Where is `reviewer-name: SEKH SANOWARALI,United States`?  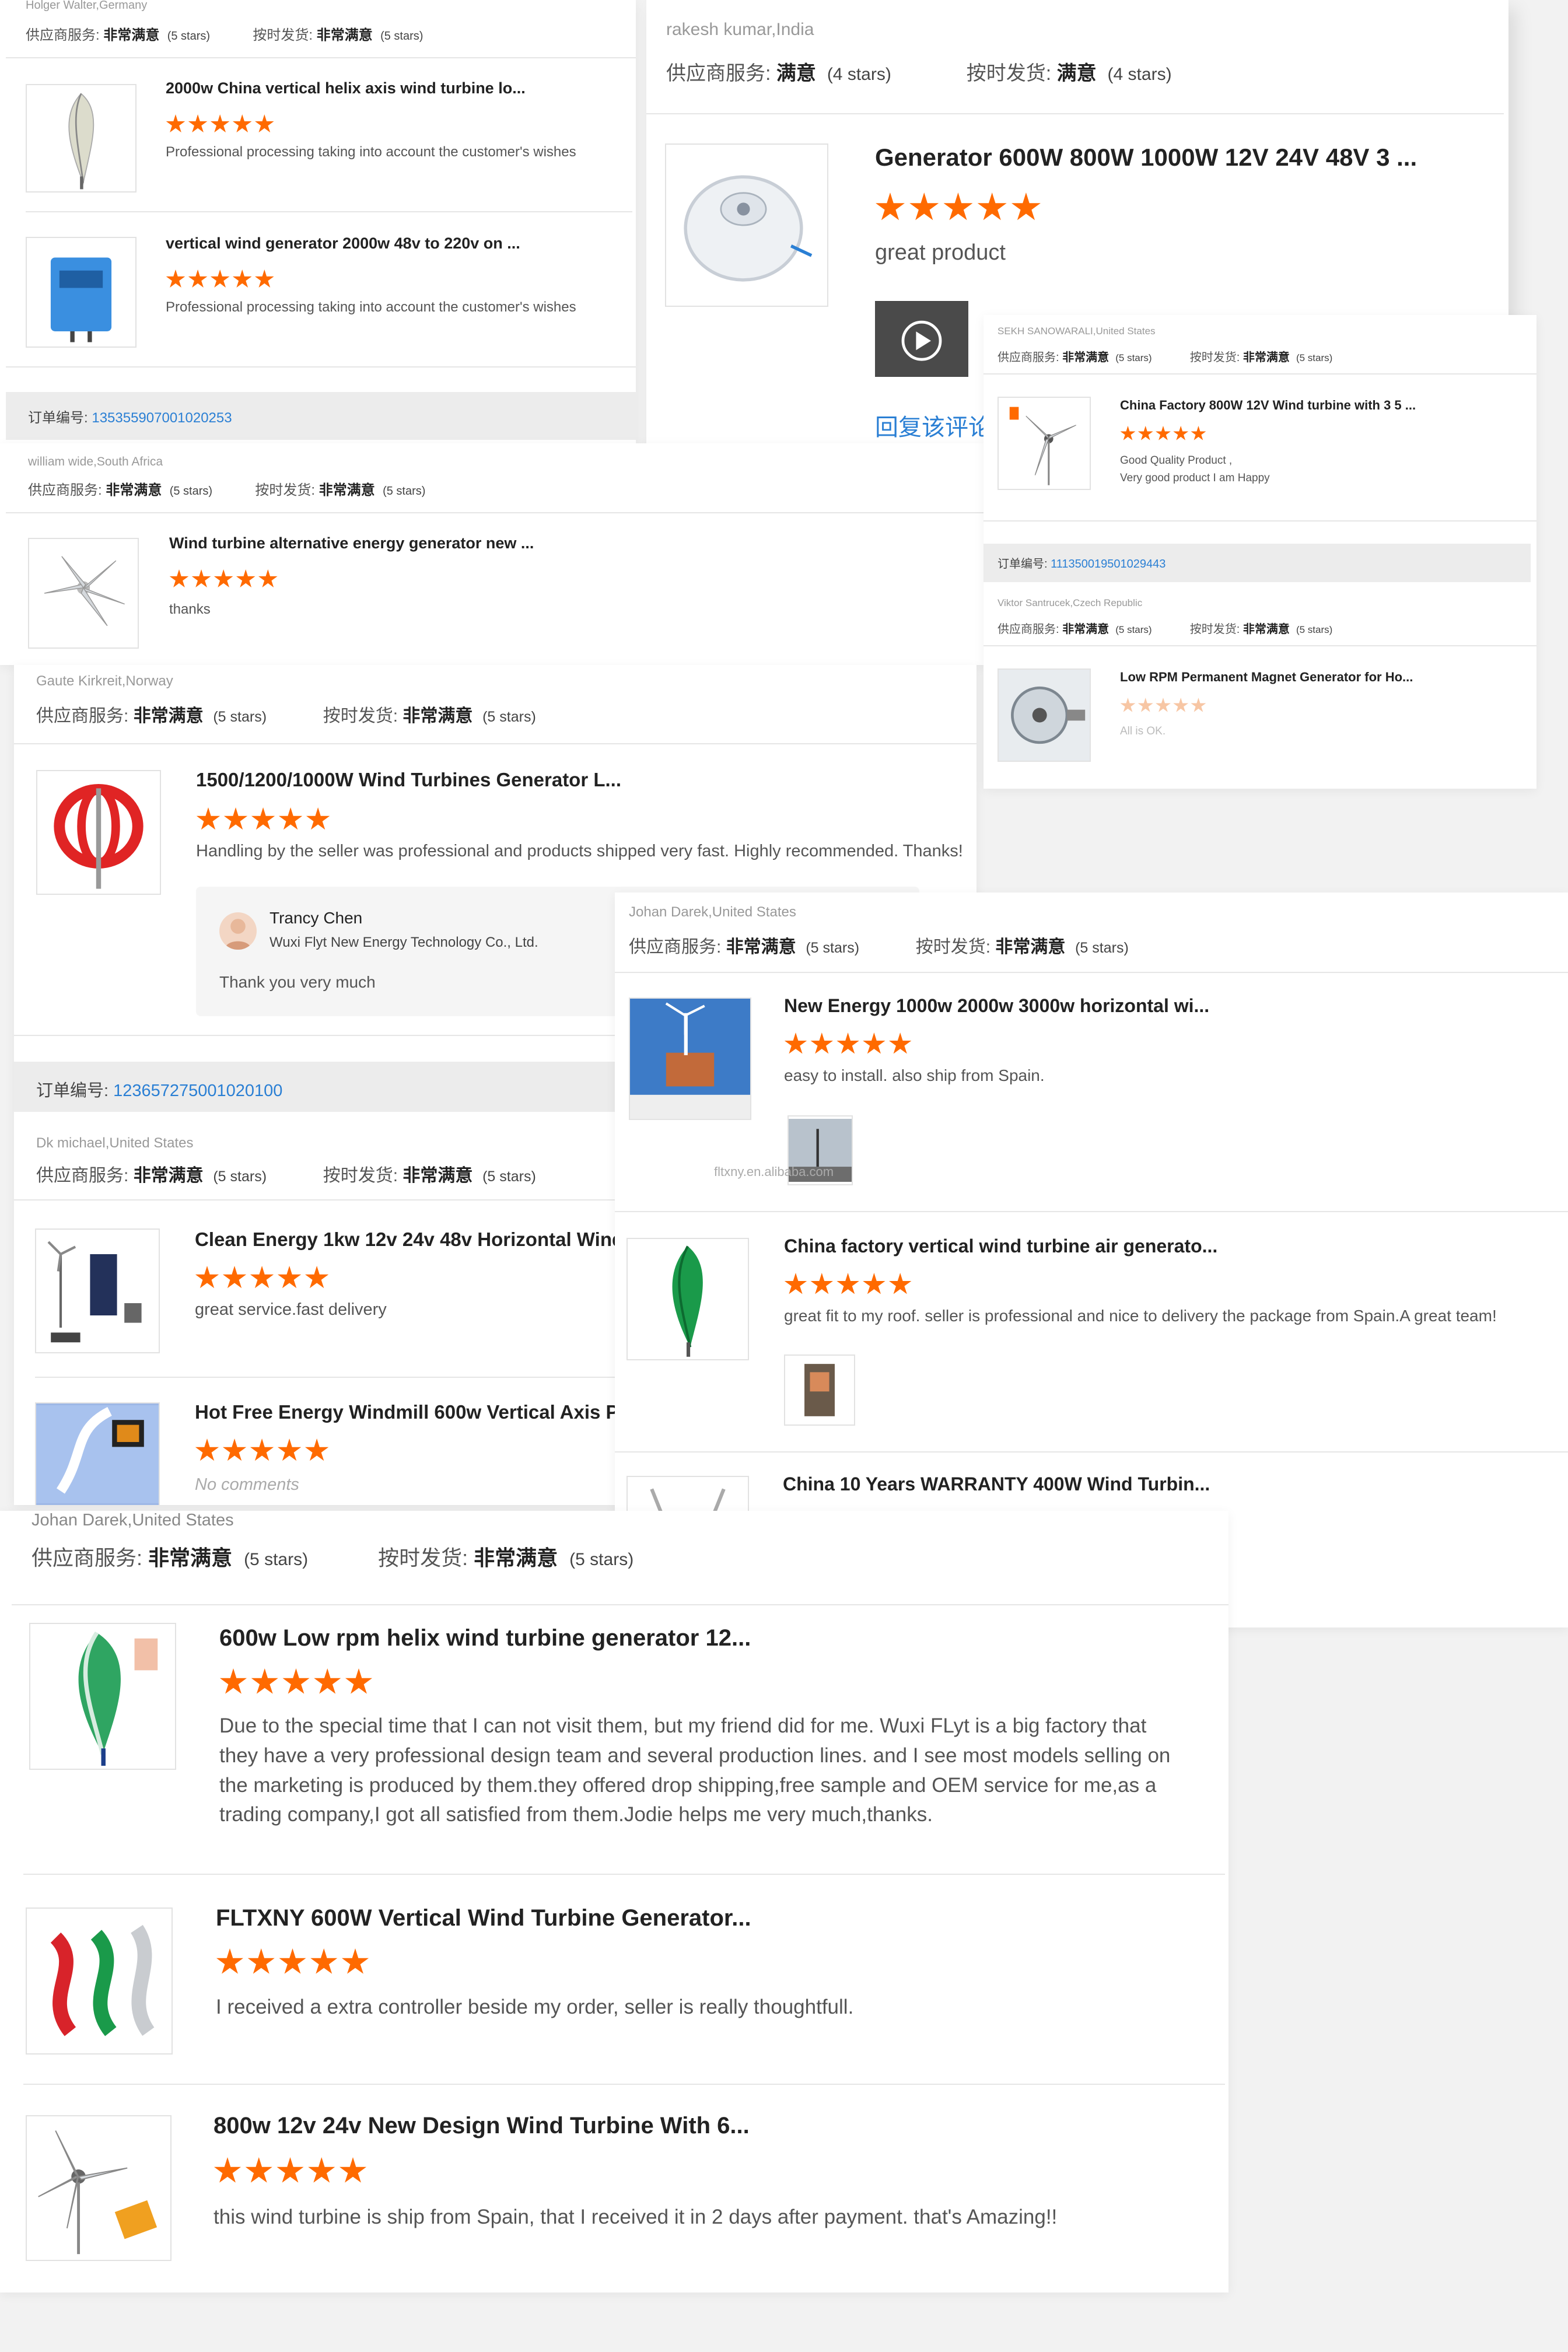 reviewer-name: SEKH SANOWARALI,United States is located at coordinates (1077, 331).